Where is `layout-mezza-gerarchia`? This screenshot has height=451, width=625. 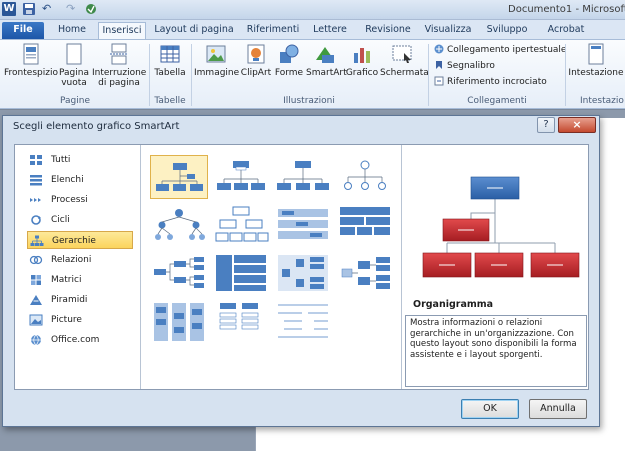 layout-mezza-gerarchia is located at coordinates (303, 177).